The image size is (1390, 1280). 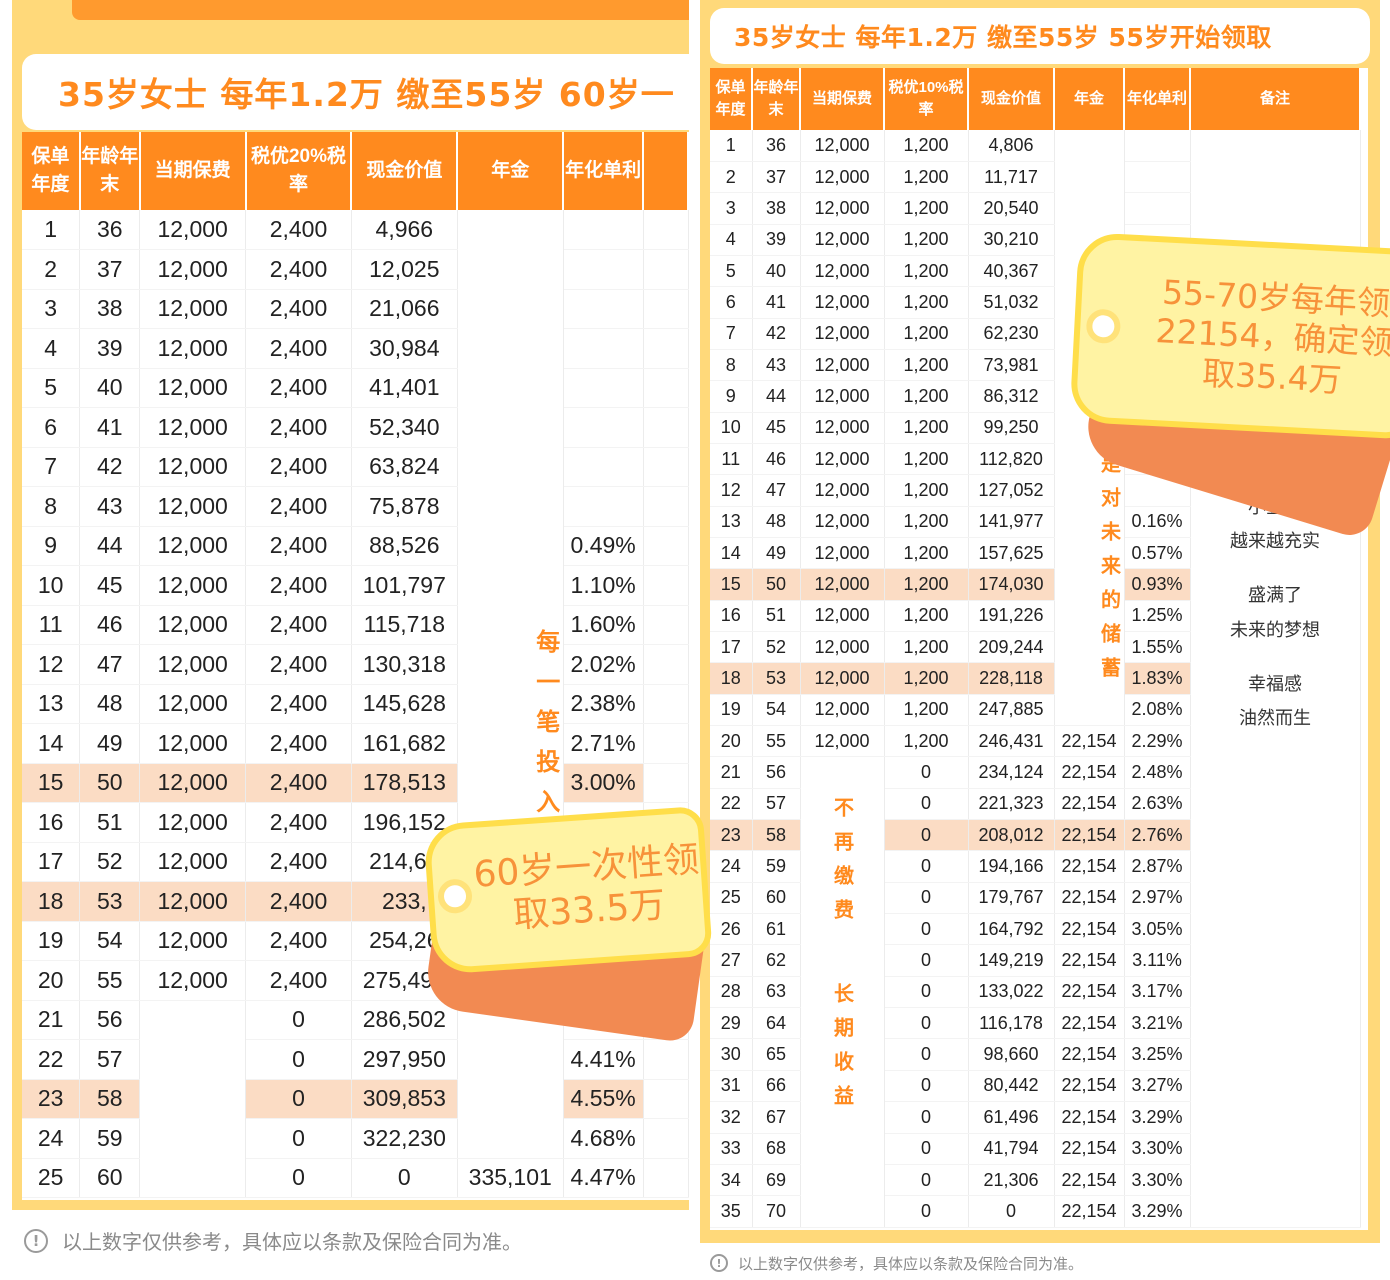 What do you see at coordinates (110, 1020) in the screenshot?
I see `table-cell: 56` at bounding box center [110, 1020].